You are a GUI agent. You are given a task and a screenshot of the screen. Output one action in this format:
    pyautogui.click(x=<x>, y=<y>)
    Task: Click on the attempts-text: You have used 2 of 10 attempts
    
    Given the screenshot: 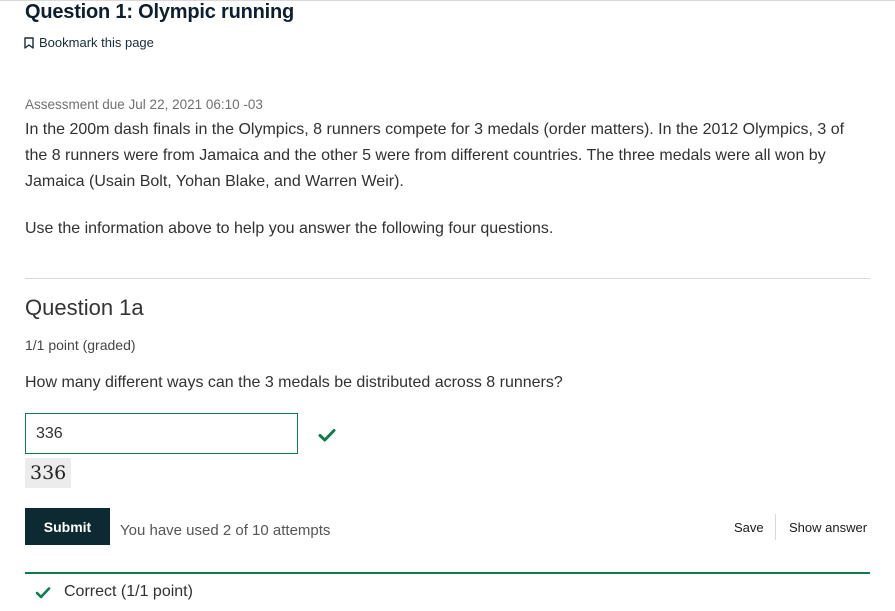 What is the action you would take?
    pyautogui.click(x=225, y=530)
    